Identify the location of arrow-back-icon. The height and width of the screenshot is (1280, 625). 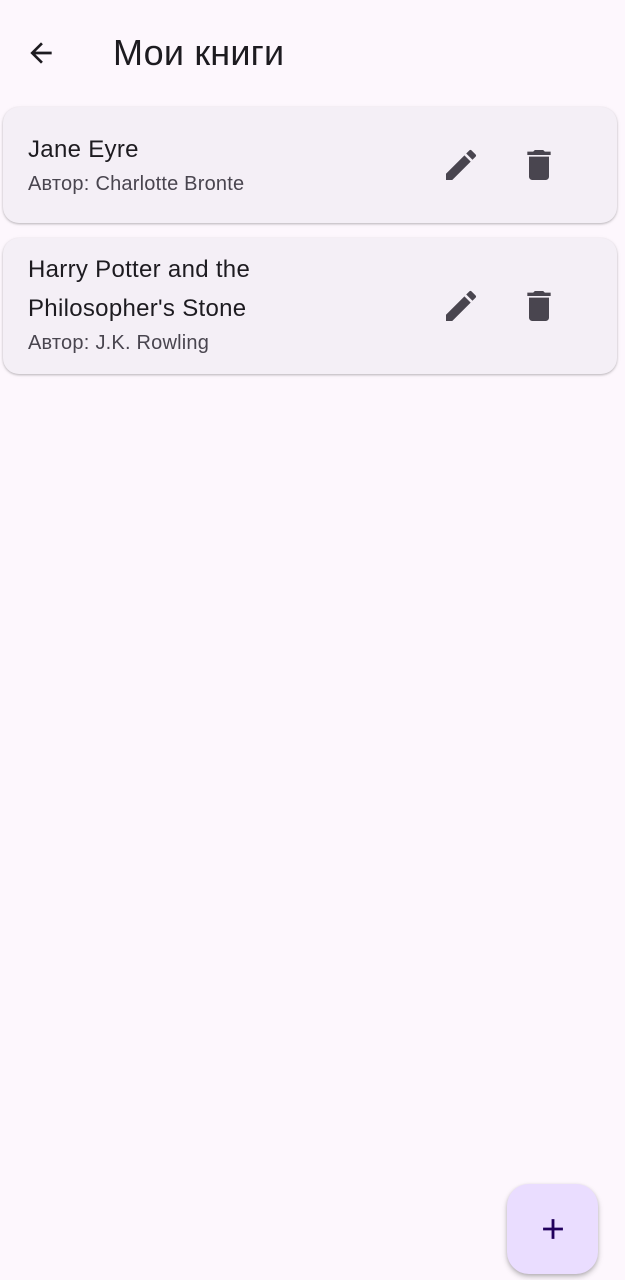
(41, 53).